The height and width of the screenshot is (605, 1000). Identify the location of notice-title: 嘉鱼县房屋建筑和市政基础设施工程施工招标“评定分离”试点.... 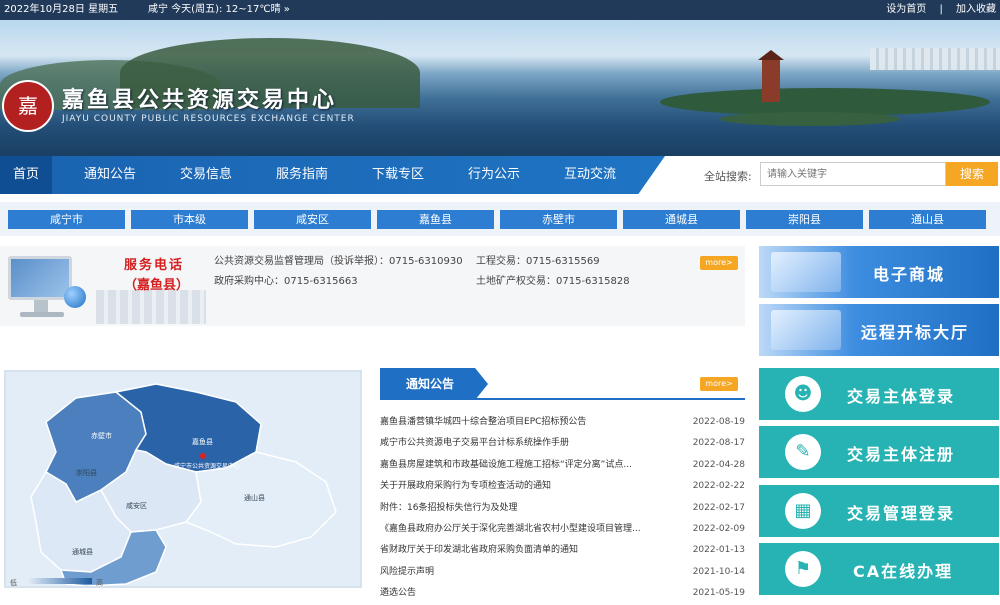
(515, 465).